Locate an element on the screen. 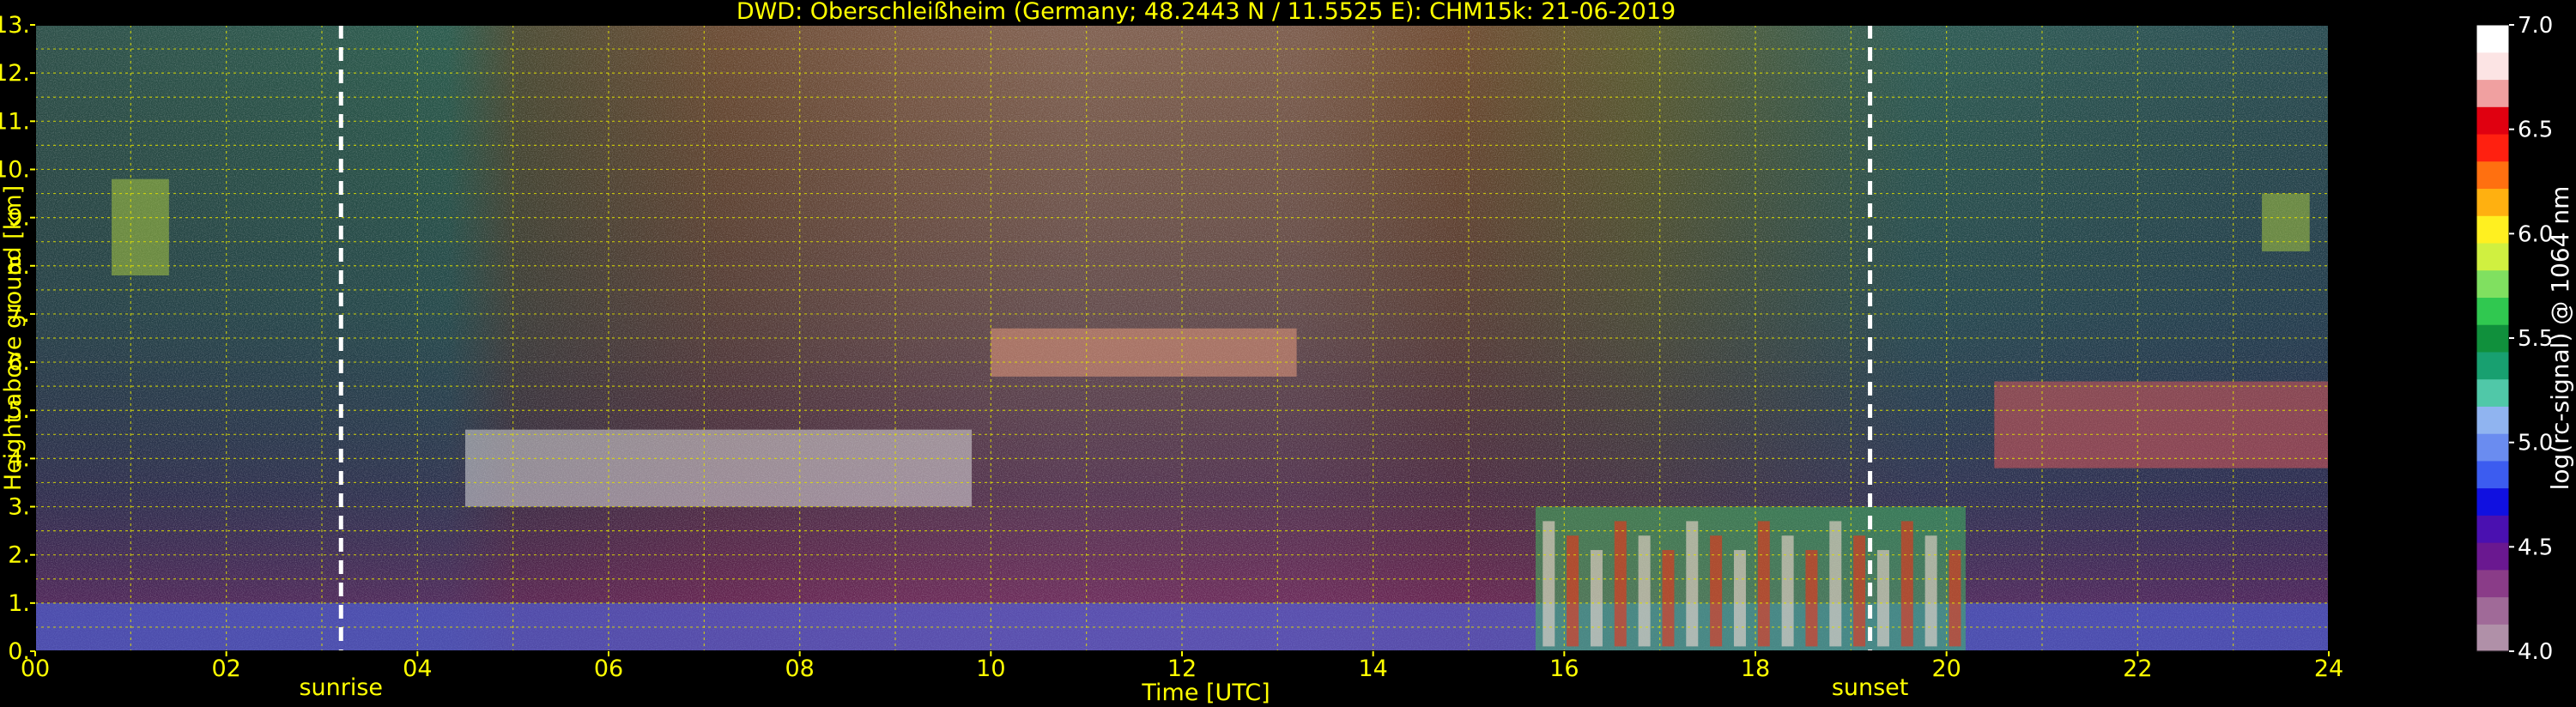  x-tick-label: 02 is located at coordinates (225, 669).